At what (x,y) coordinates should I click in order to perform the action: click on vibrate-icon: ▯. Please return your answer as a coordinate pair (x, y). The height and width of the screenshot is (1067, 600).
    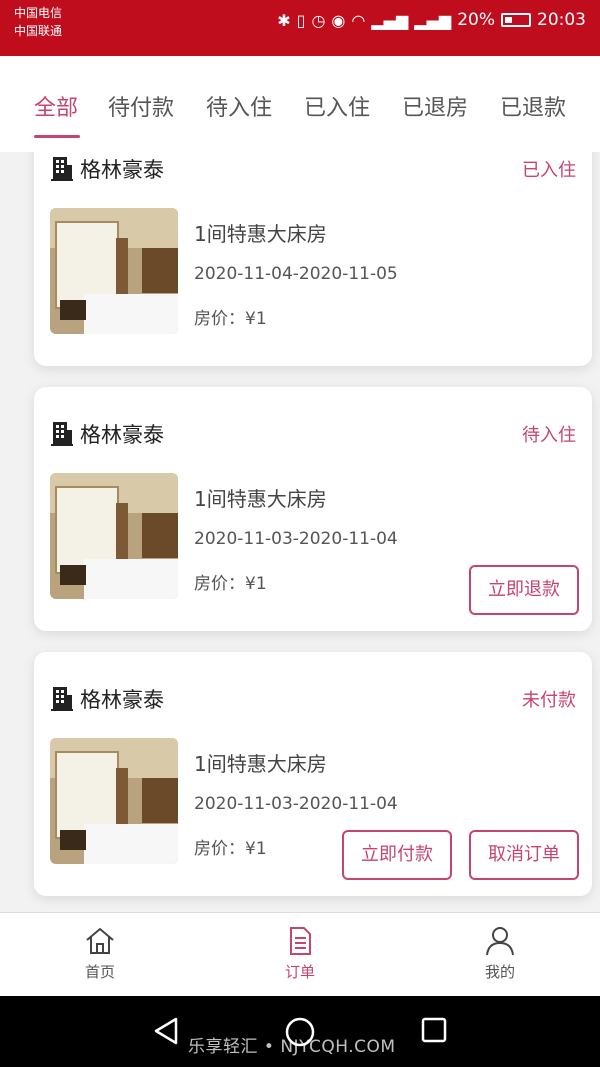
    Looking at the image, I should click on (301, 20).